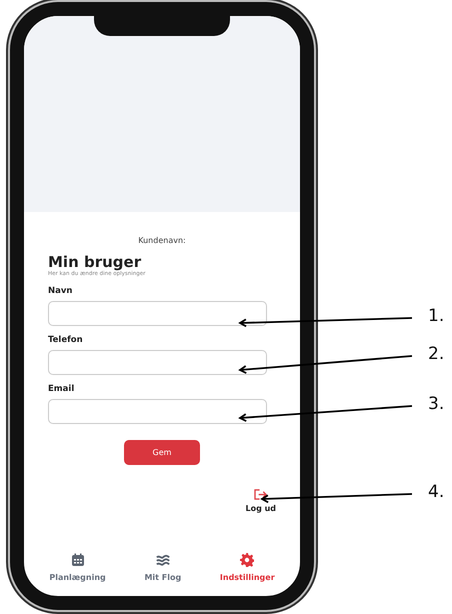  What do you see at coordinates (77, 560) in the screenshot?
I see `calendar-icon` at bounding box center [77, 560].